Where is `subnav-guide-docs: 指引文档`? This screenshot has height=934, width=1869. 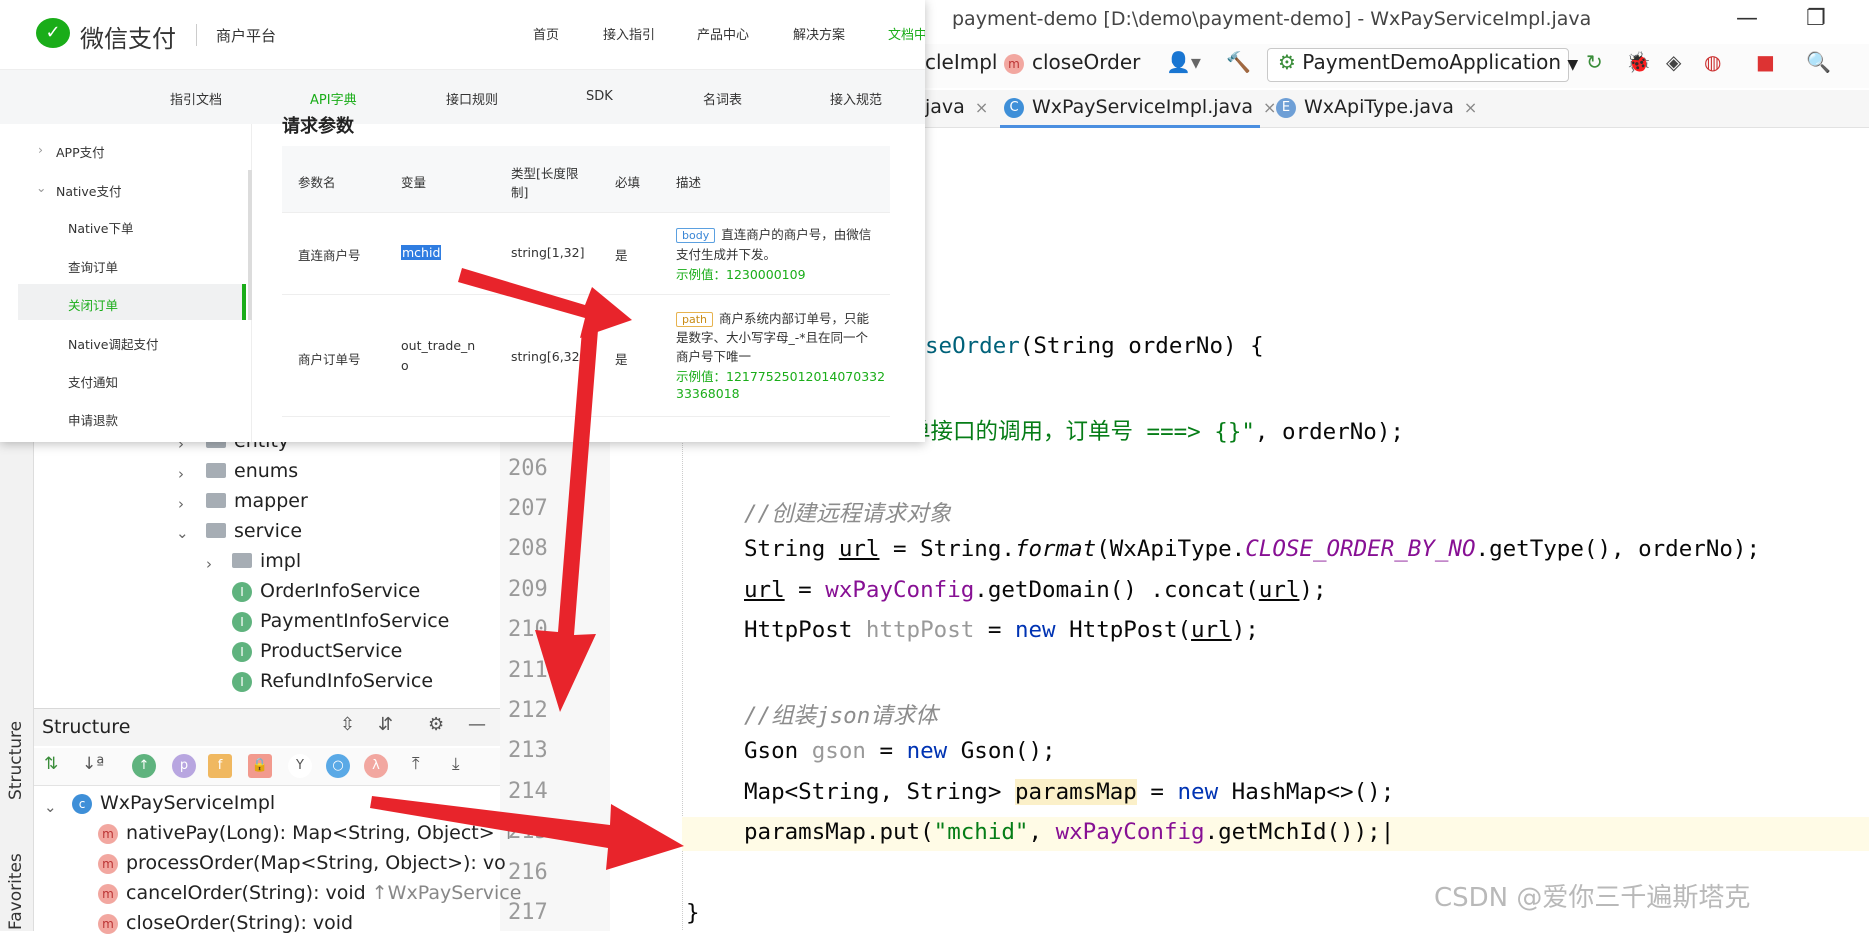
subnav-guide-docs: 指引文档 is located at coordinates (196, 98).